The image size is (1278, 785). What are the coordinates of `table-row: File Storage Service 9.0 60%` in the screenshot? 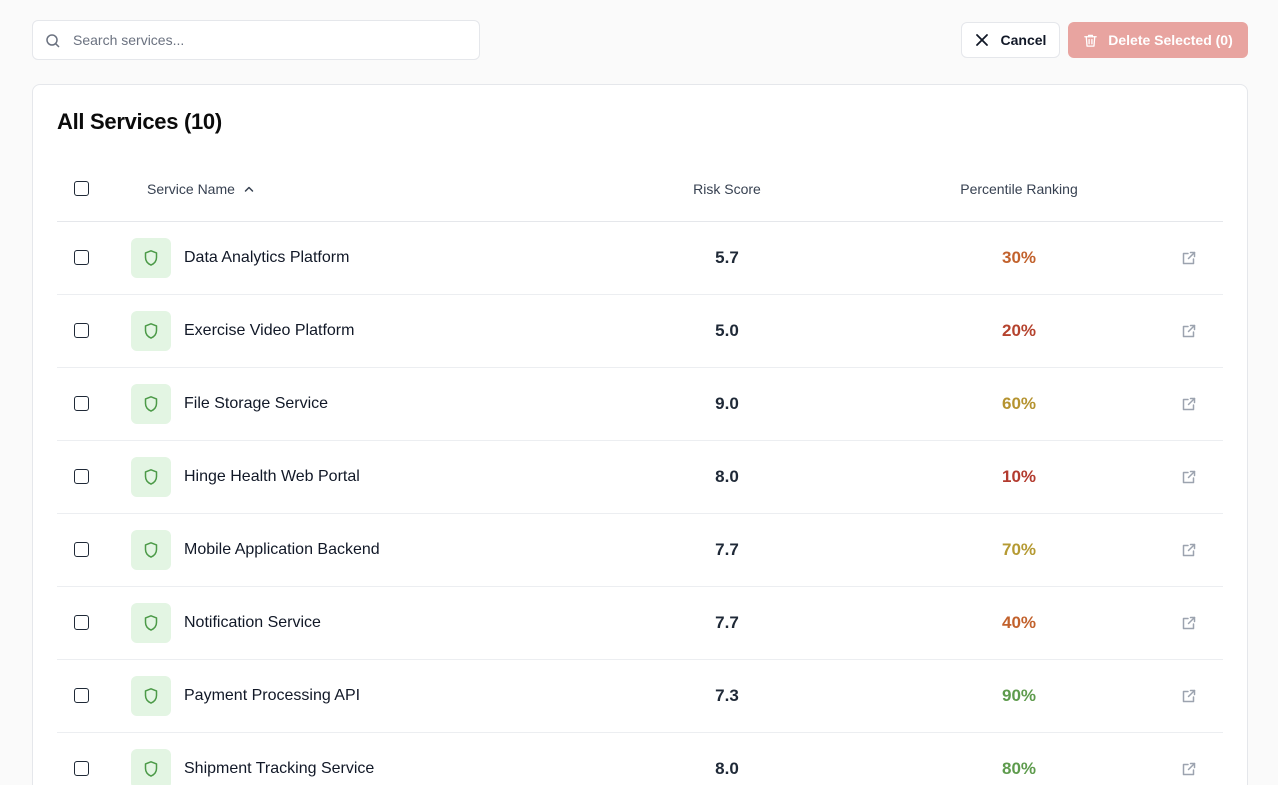 It's located at (640, 404).